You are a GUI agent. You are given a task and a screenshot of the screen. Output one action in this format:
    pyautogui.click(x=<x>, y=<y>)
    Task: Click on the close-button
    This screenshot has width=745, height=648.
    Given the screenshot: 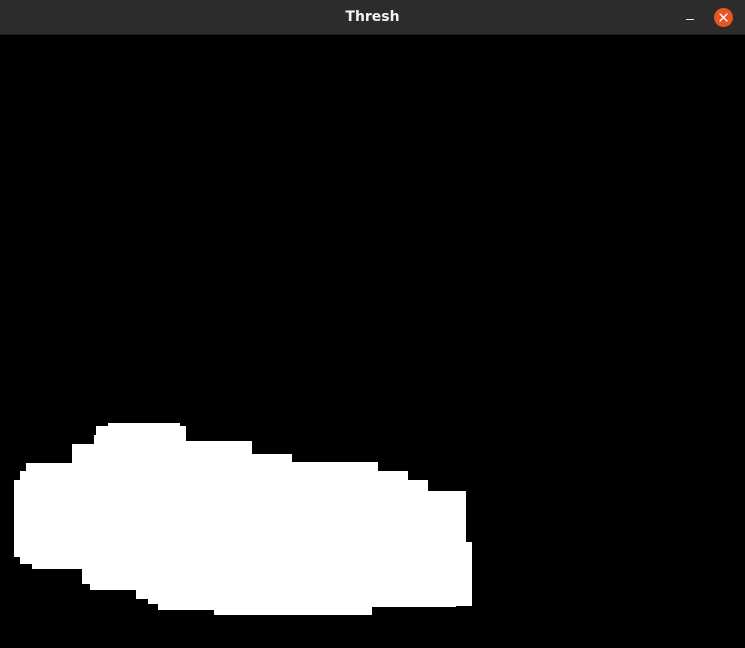 What is the action you would take?
    pyautogui.click(x=723, y=17)
    